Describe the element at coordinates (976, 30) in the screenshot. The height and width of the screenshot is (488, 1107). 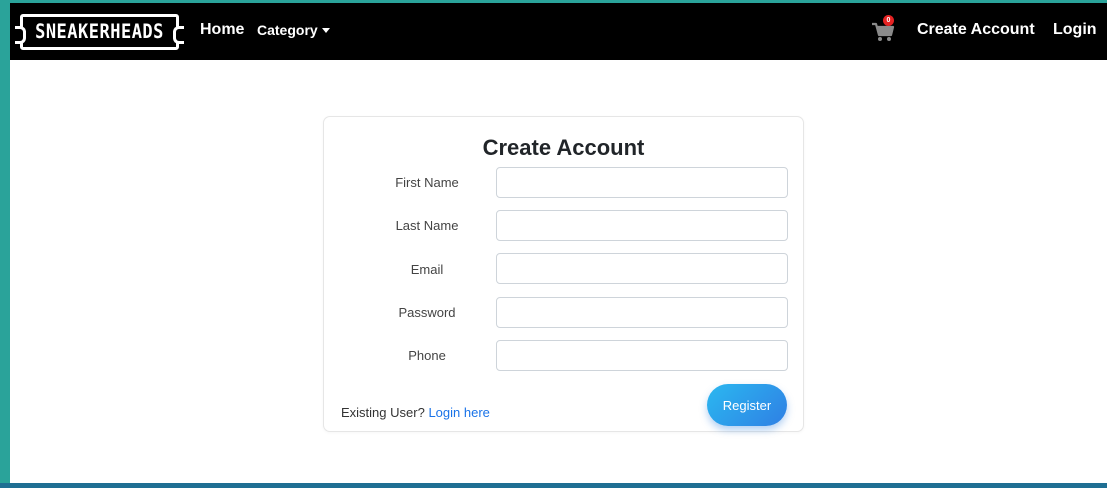
I see `nav-create-account-link: Create Account` at that location.